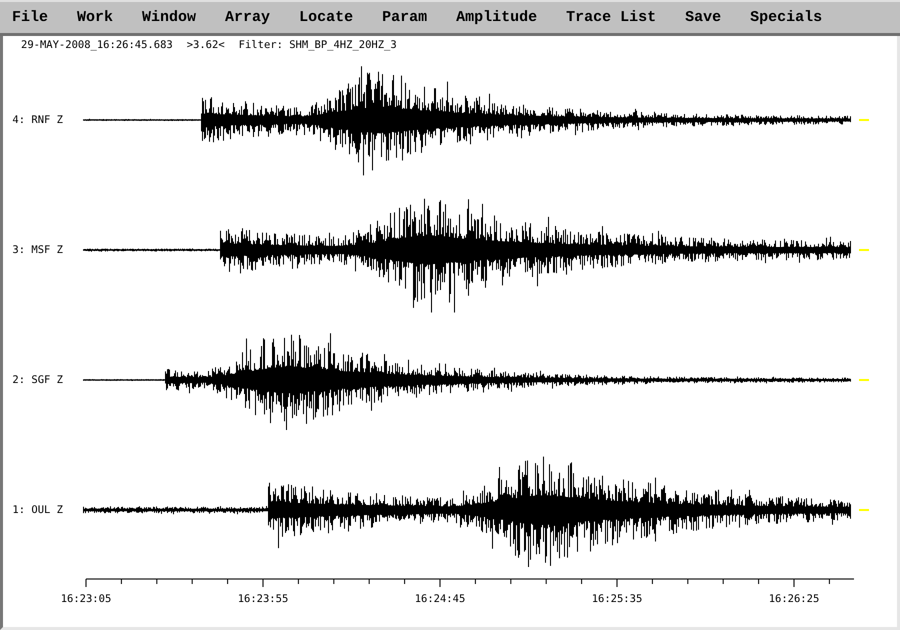 The width and height of the screenshot is (900, 630). I want to click on time-tick-label: 16:25:35, so click(617, 599).